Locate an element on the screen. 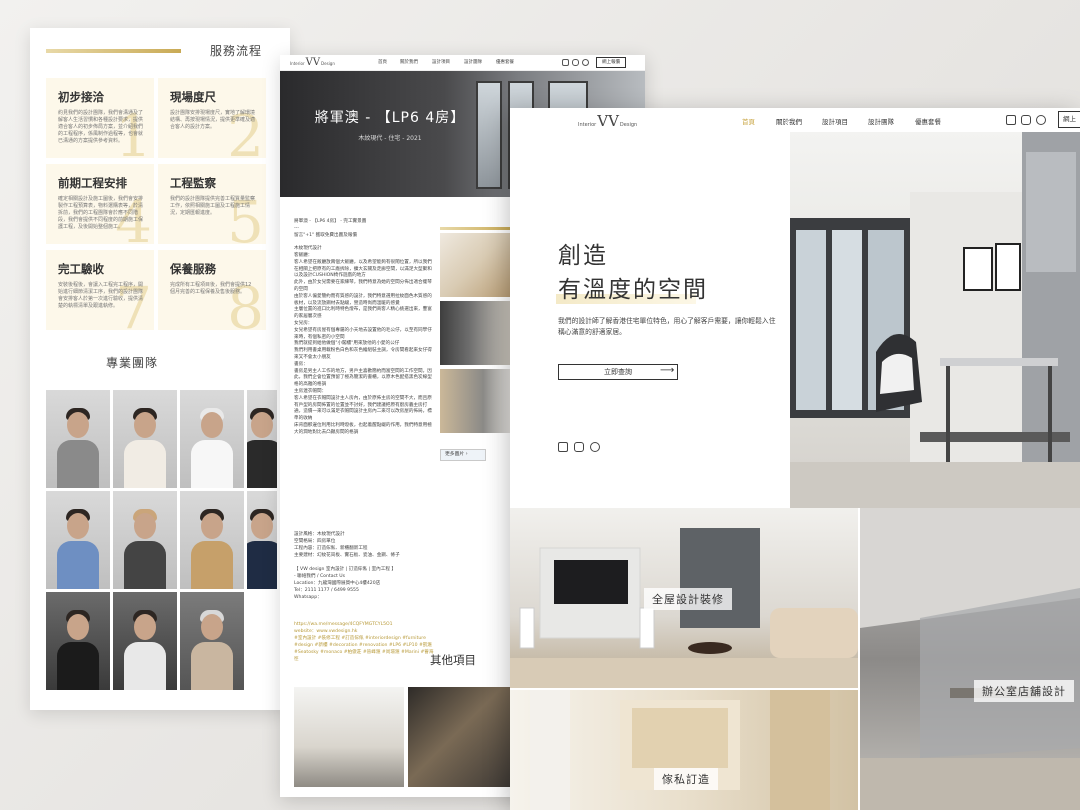 The height and width of the screenshot is (810, 1080). project-thumbnails is located at coordinates (476, 335).